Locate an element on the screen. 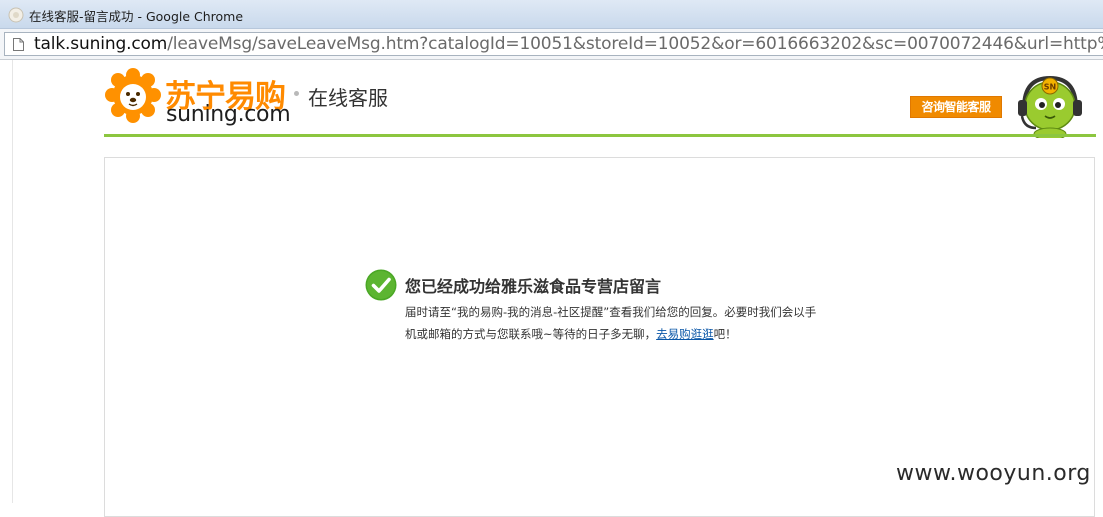 This screenshot has height=517, width=1103. watermark-text: www.wooyun.org is located at coordinates (993, 473).